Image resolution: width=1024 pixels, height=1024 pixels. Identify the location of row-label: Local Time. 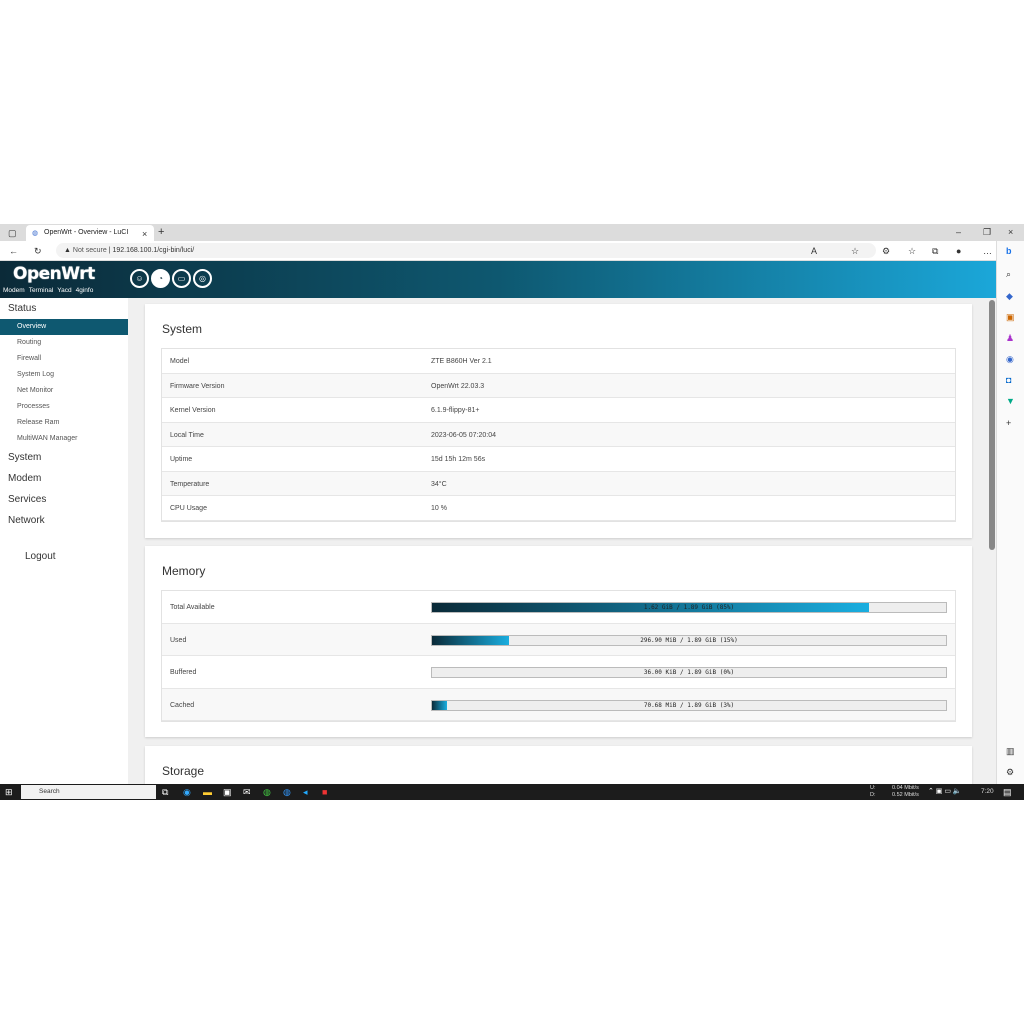
(187, 435).